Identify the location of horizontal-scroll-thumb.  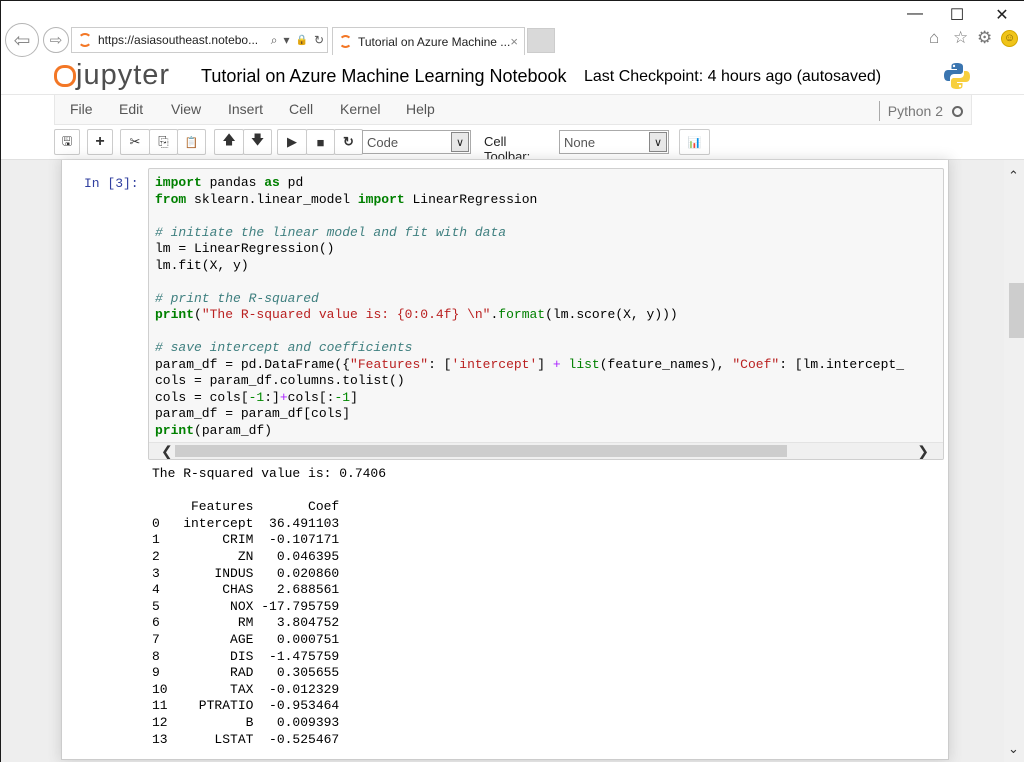
(481, 451).